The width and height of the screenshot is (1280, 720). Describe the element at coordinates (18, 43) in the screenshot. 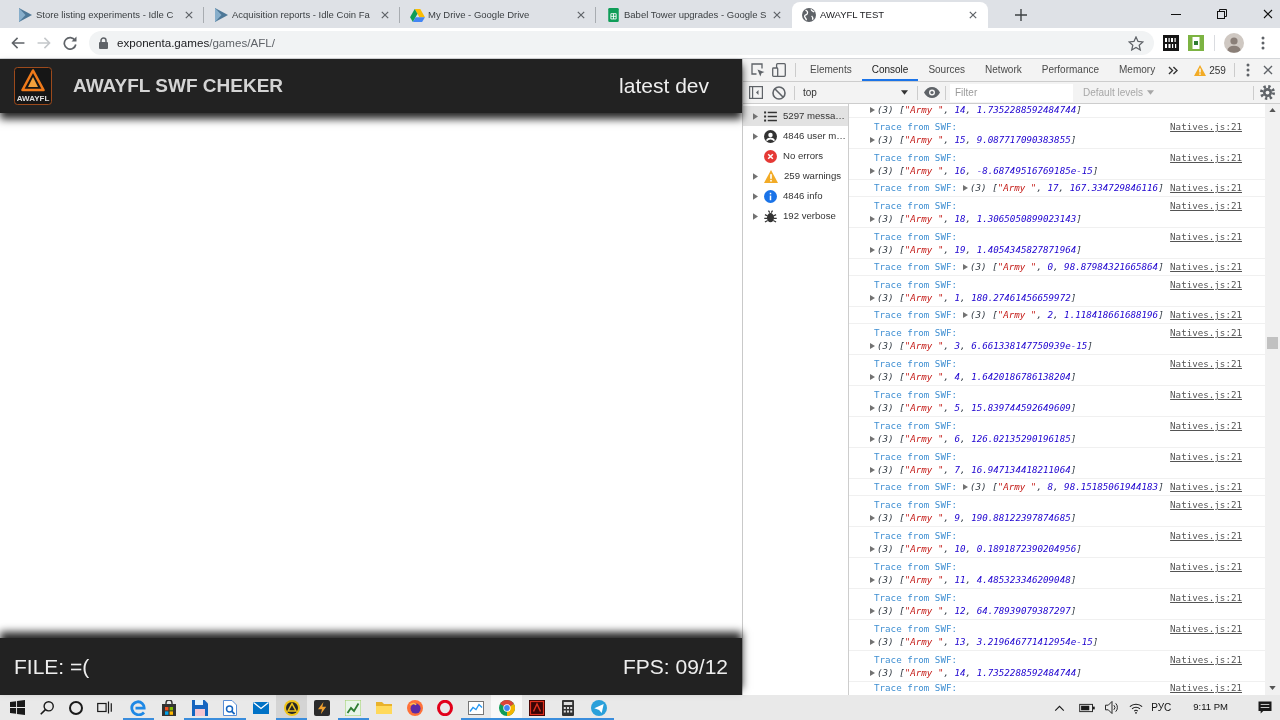

I see `back-arrow-icon` at that location.